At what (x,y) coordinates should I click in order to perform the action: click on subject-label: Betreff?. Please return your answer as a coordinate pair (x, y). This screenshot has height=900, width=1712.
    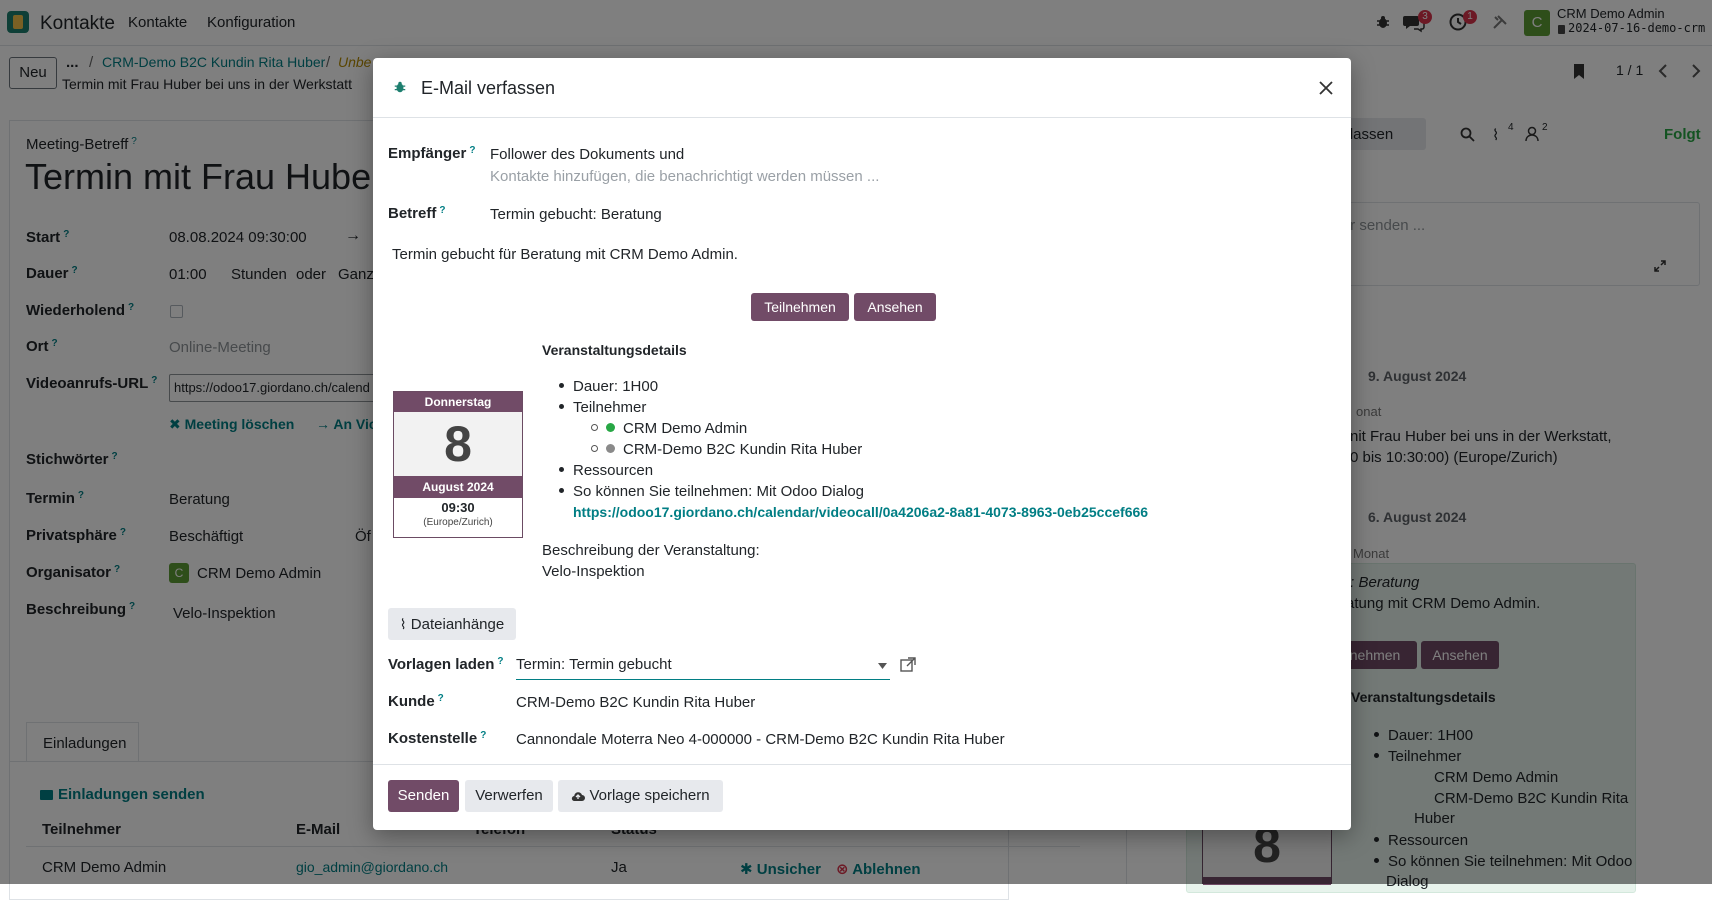
    Looking at the image, I should click on (417, 213).